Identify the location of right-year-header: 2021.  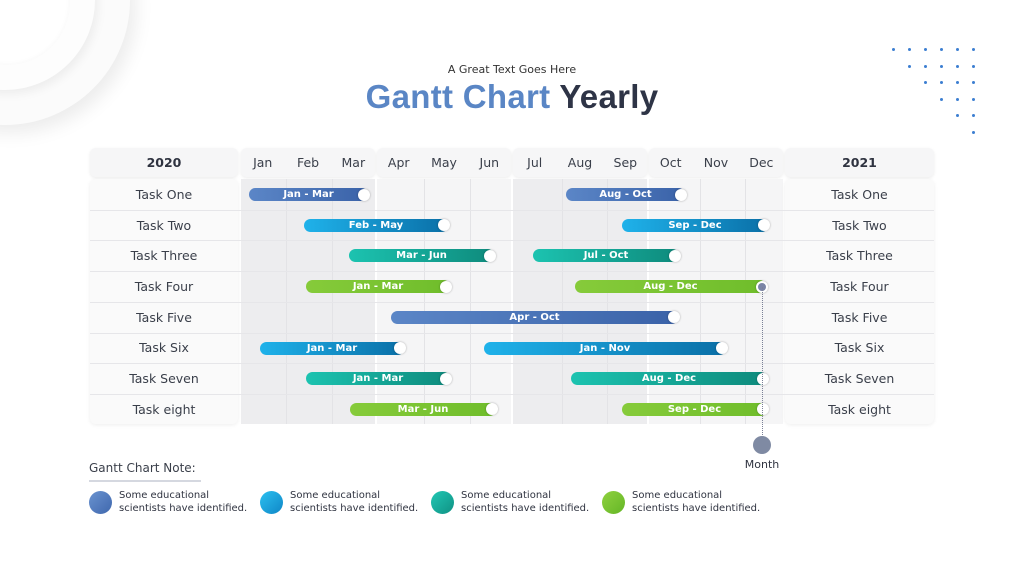
(859, 162).